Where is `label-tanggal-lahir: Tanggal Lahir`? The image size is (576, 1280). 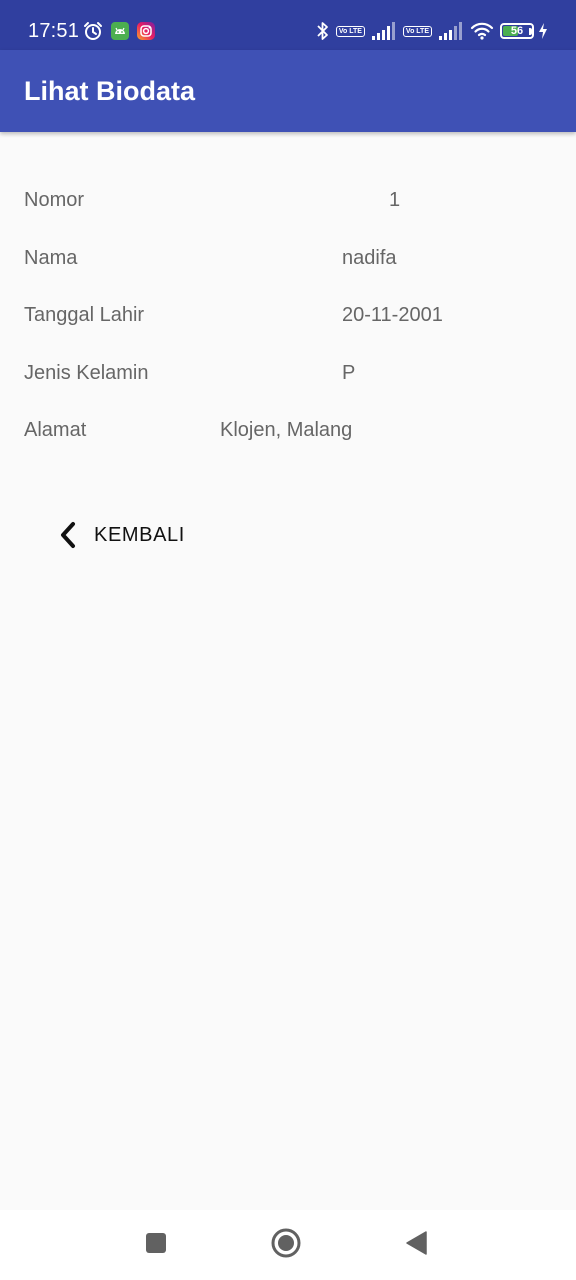 label-tanggal-lahir: Tanggal Lahir is located at coordinates (84, 315).